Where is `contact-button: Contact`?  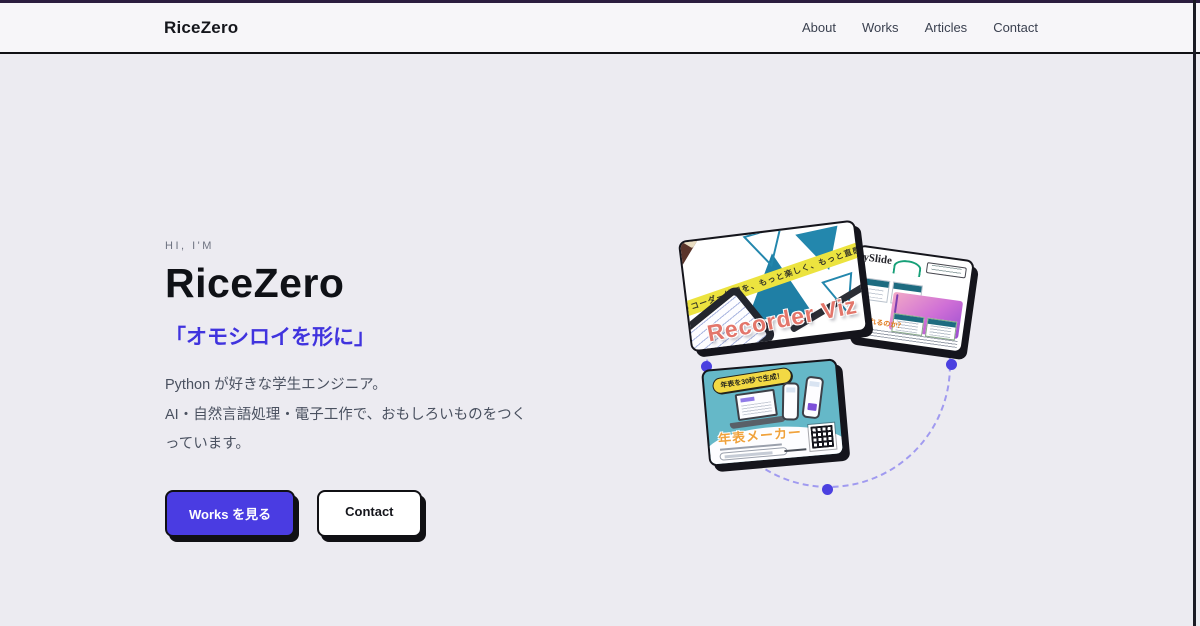 contact-button: Contact is located at coordinates (369, 514).